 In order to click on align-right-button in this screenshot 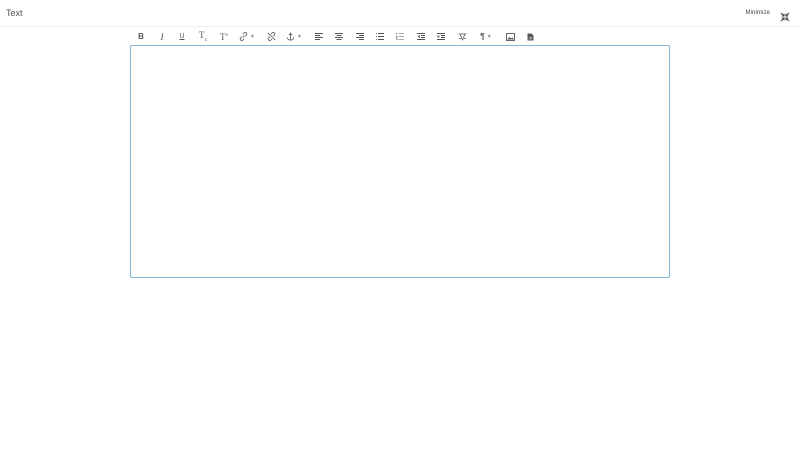, I will do `click(360, 36)`.